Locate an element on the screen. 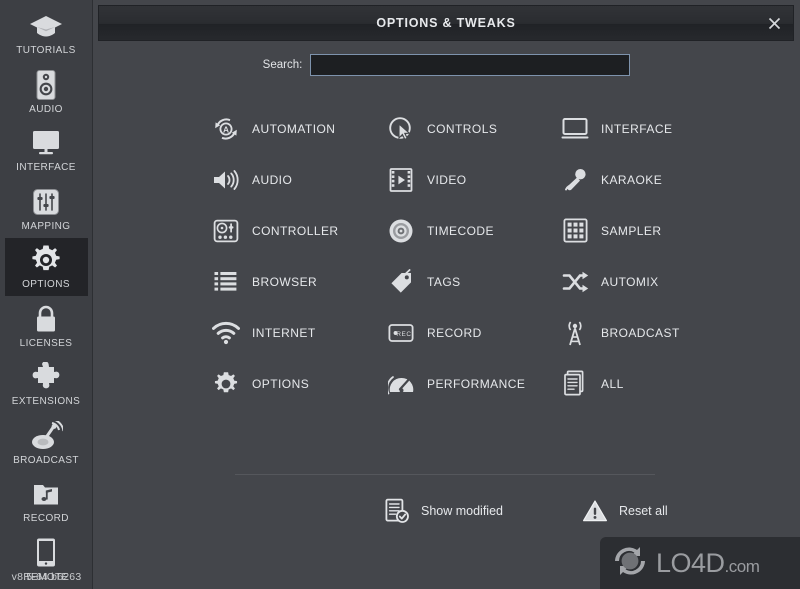  grid-item-label: VIDEO is located at coordinates (447, 179).